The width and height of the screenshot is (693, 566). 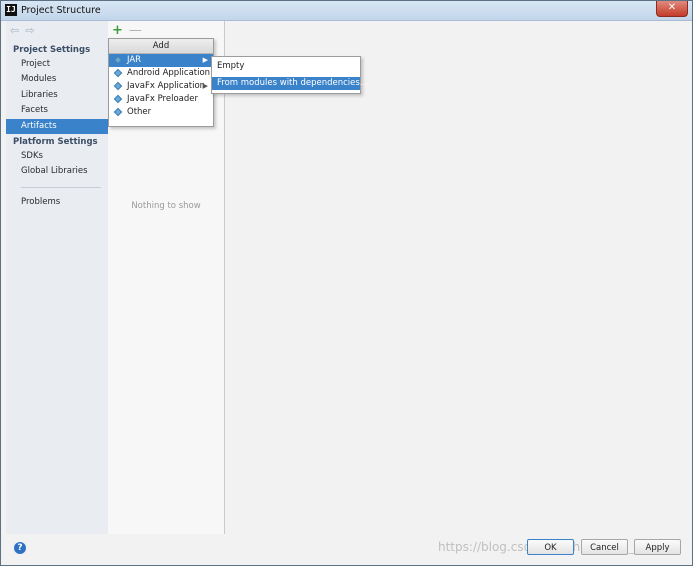 What do you see at coordinates (604, 547) in the screenshot?
I see `cancel-button: Cancel` at bounding box center [604, 547].